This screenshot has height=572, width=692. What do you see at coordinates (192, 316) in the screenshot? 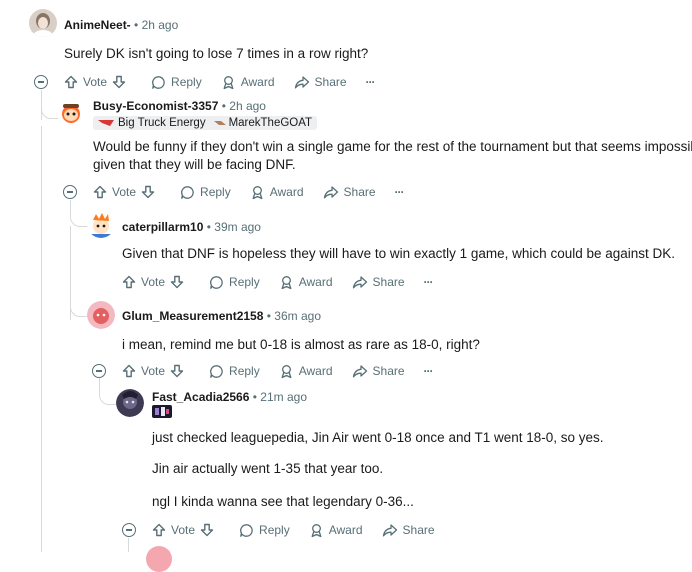
I see `author-name: Glum_Measurement2158` at bounding box center [192, 316].